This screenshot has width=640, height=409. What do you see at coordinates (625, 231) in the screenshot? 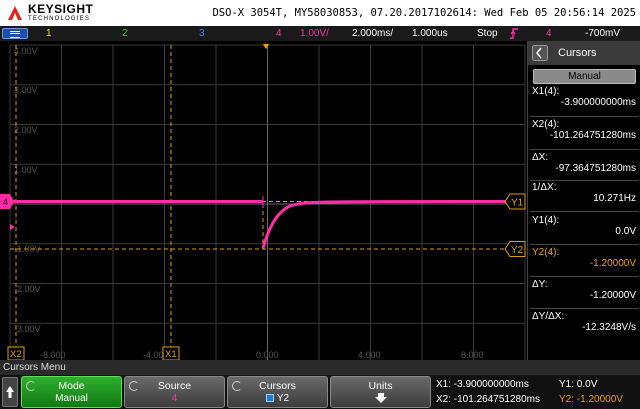
I see `y1-readout-value: 0.0V` at bounding box center [625, 231].